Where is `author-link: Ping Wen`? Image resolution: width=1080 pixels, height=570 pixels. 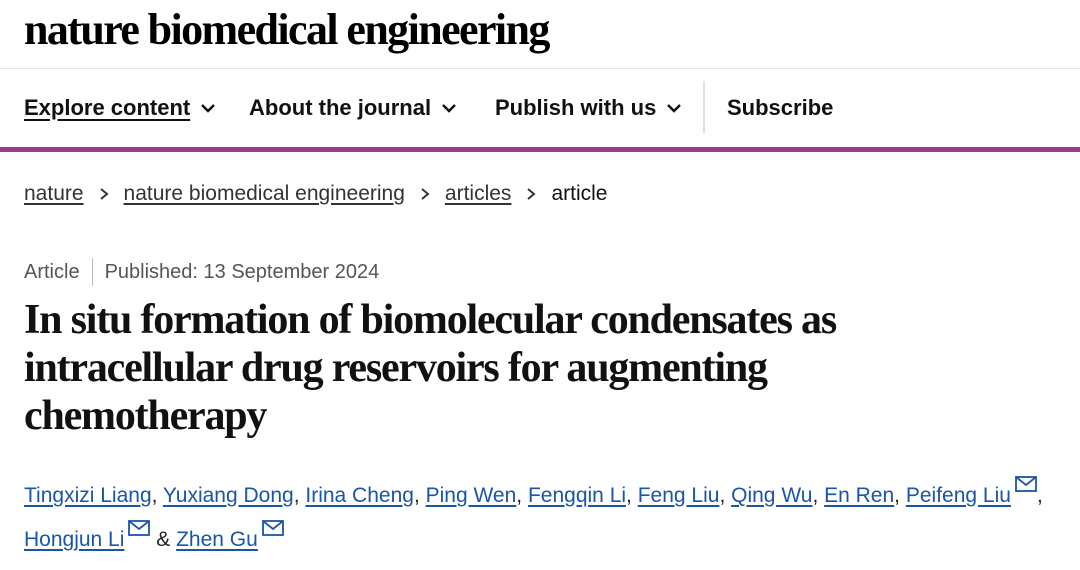 author-link: Ping Wen is located at coordinates (471, 495).